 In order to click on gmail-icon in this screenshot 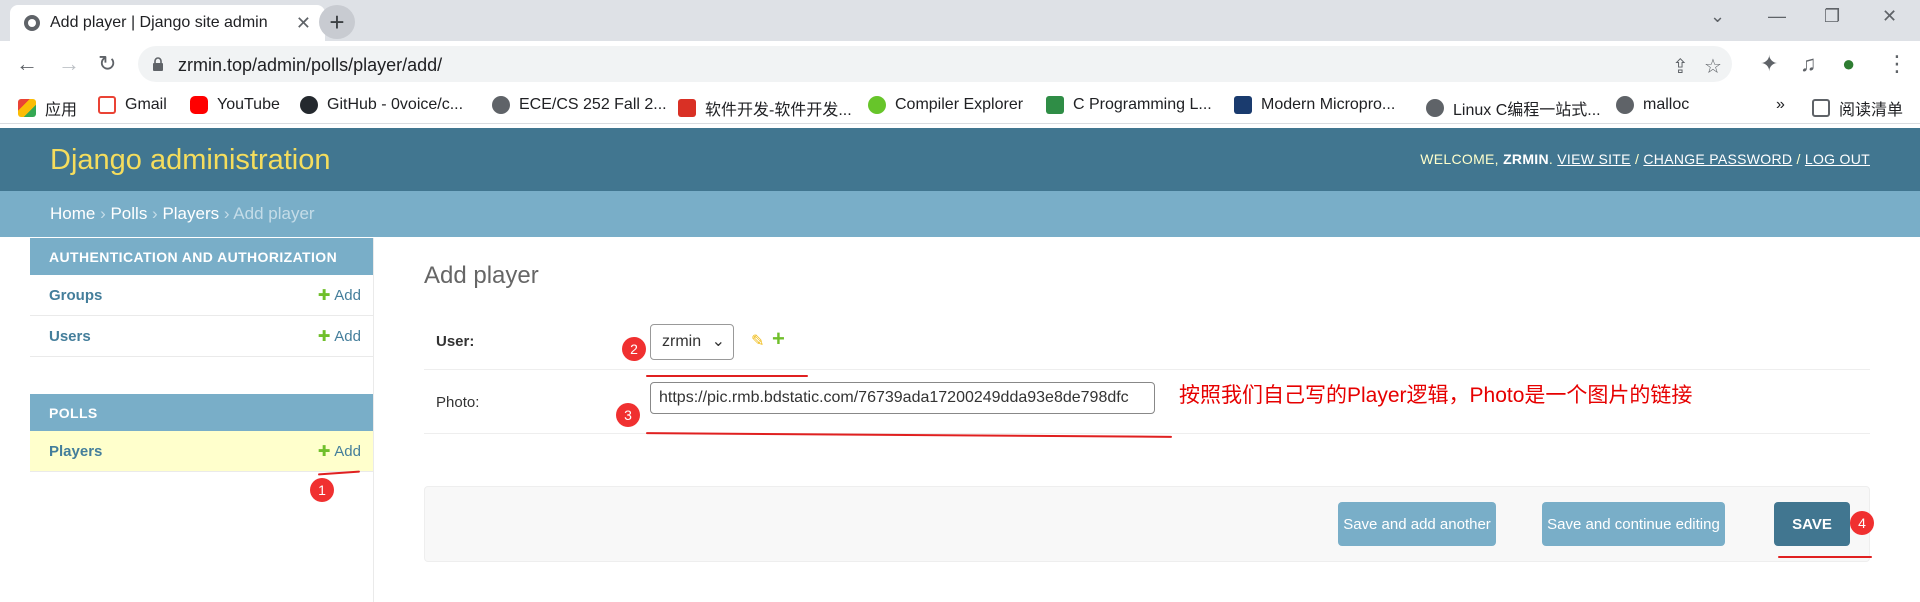, I will do `click(107, 105)`.